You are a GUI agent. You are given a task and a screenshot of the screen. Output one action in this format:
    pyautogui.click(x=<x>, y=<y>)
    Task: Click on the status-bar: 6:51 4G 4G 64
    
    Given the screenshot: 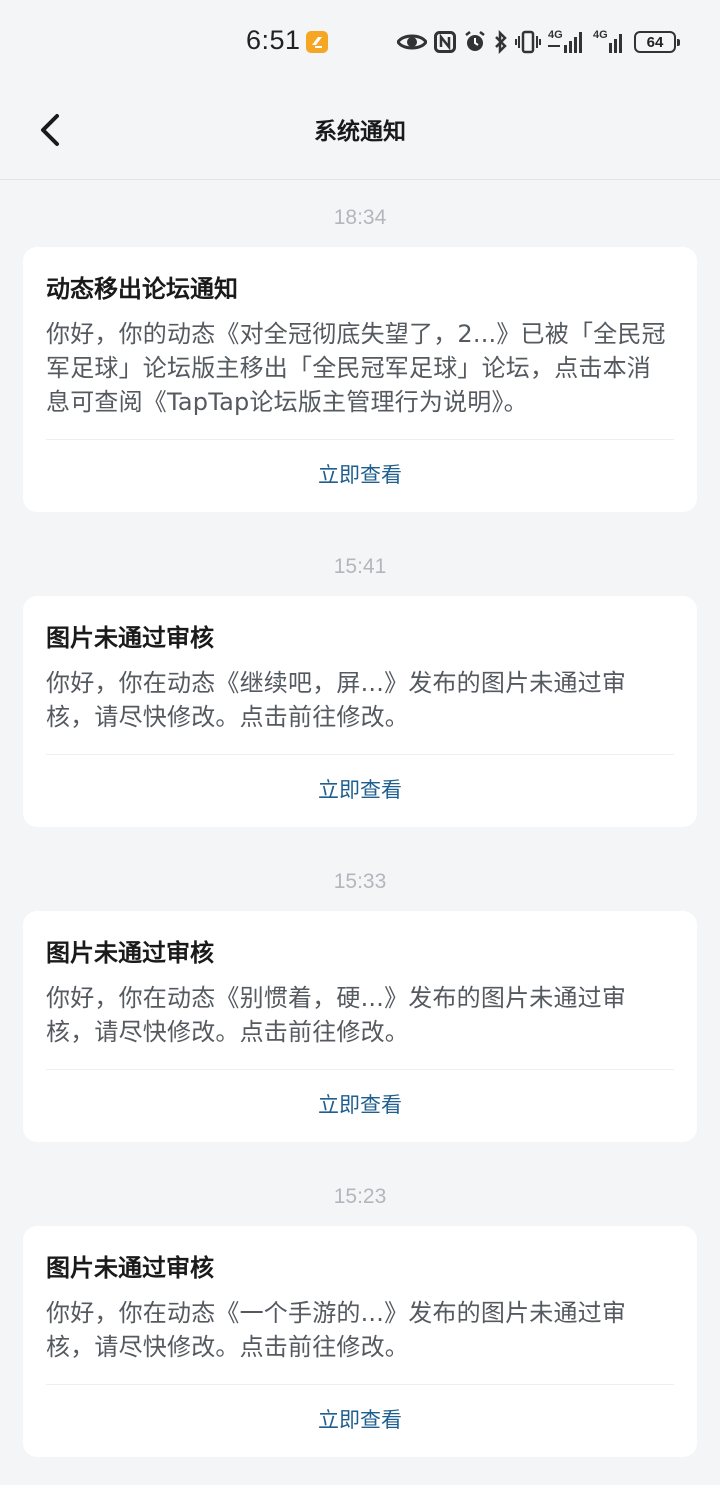 What is the action you would take?
    pyautogui.click(x=360, y=42)
    